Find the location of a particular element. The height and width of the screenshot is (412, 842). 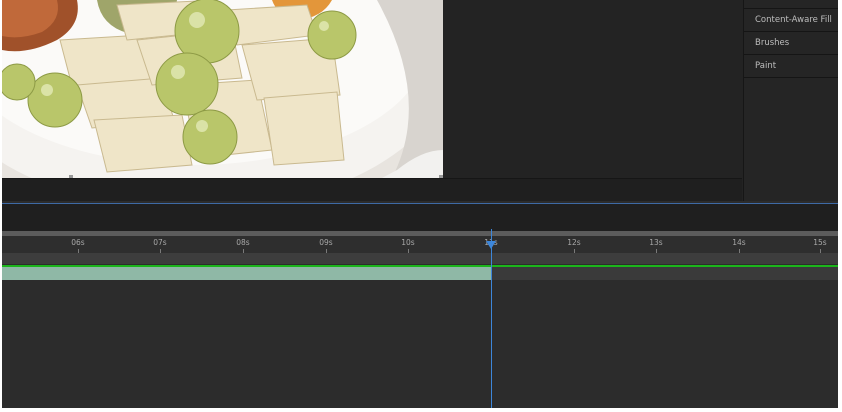

panel-item-paint: Paint is located at coordinates (791, 66).